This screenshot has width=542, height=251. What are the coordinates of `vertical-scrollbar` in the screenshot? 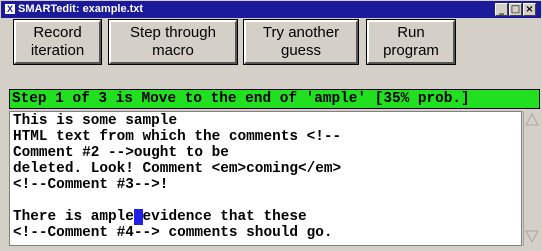 It's located at (531, 178).